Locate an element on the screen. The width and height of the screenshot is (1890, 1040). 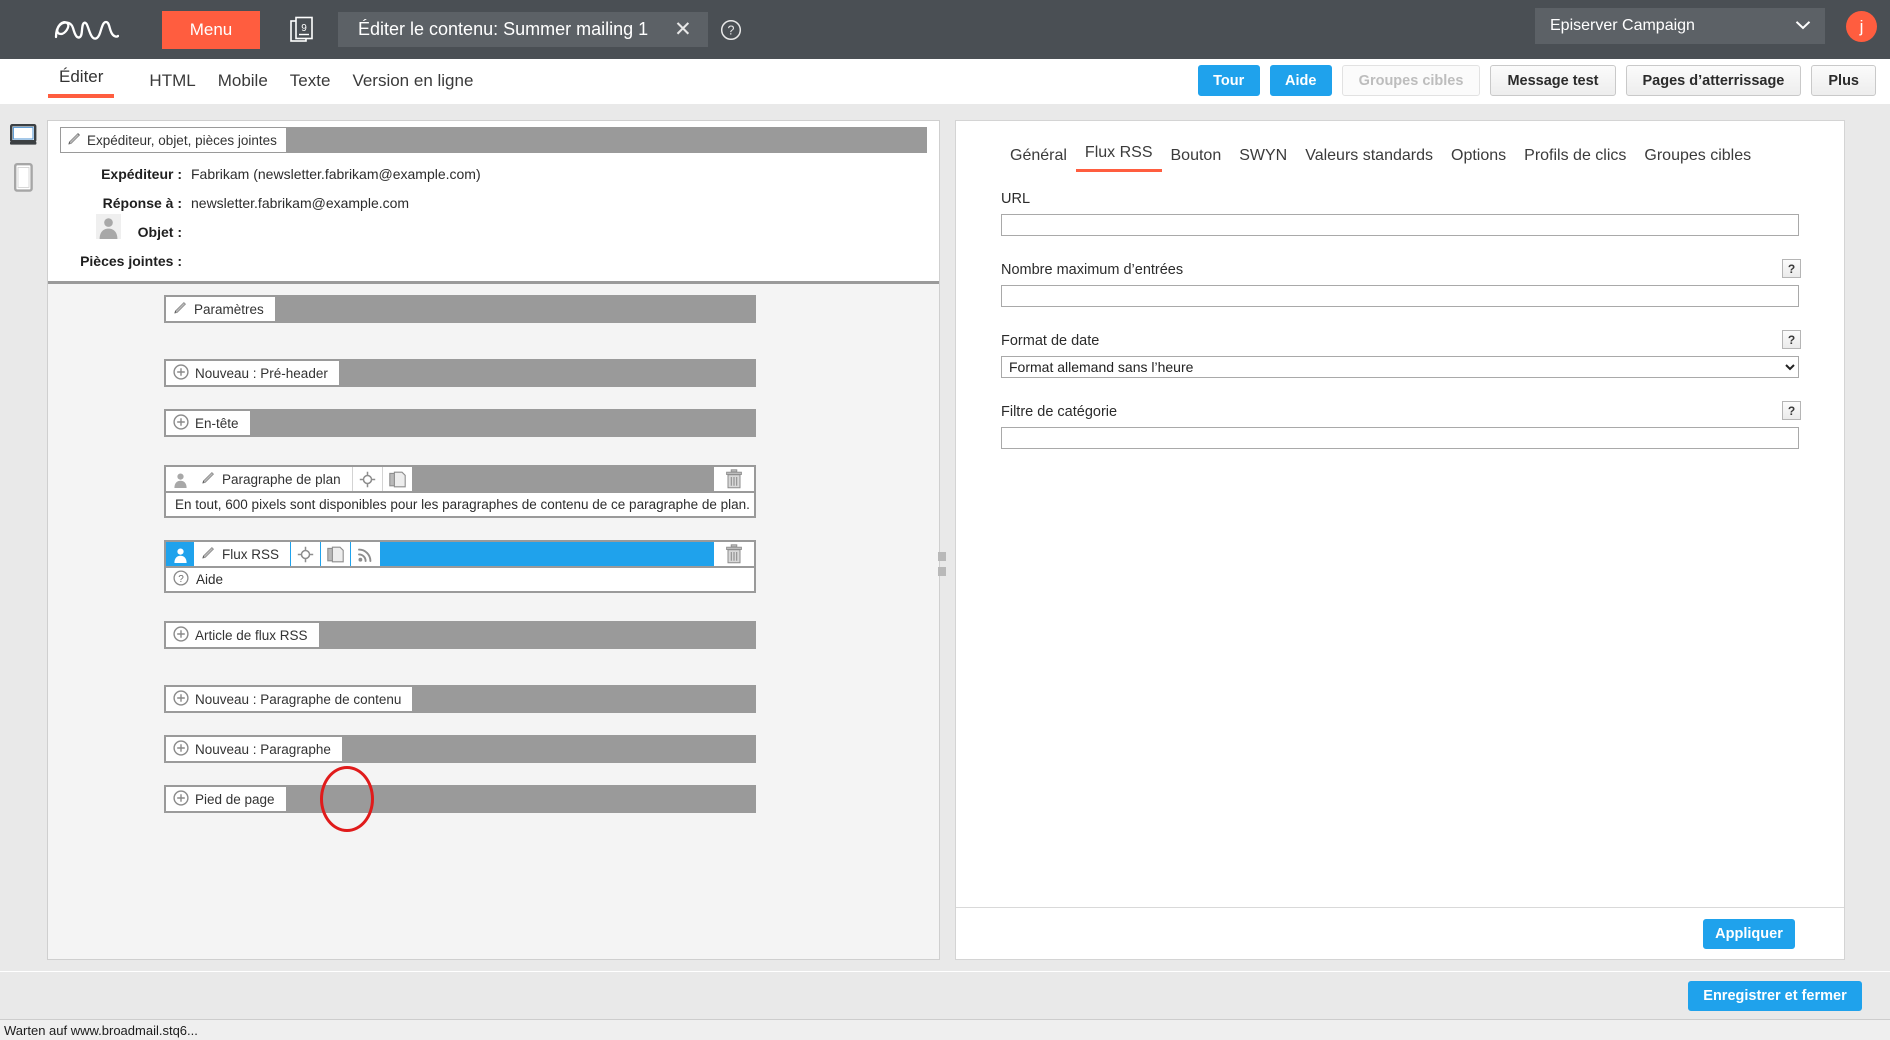
resize-handle-icon is located at coordinates (942, 571).